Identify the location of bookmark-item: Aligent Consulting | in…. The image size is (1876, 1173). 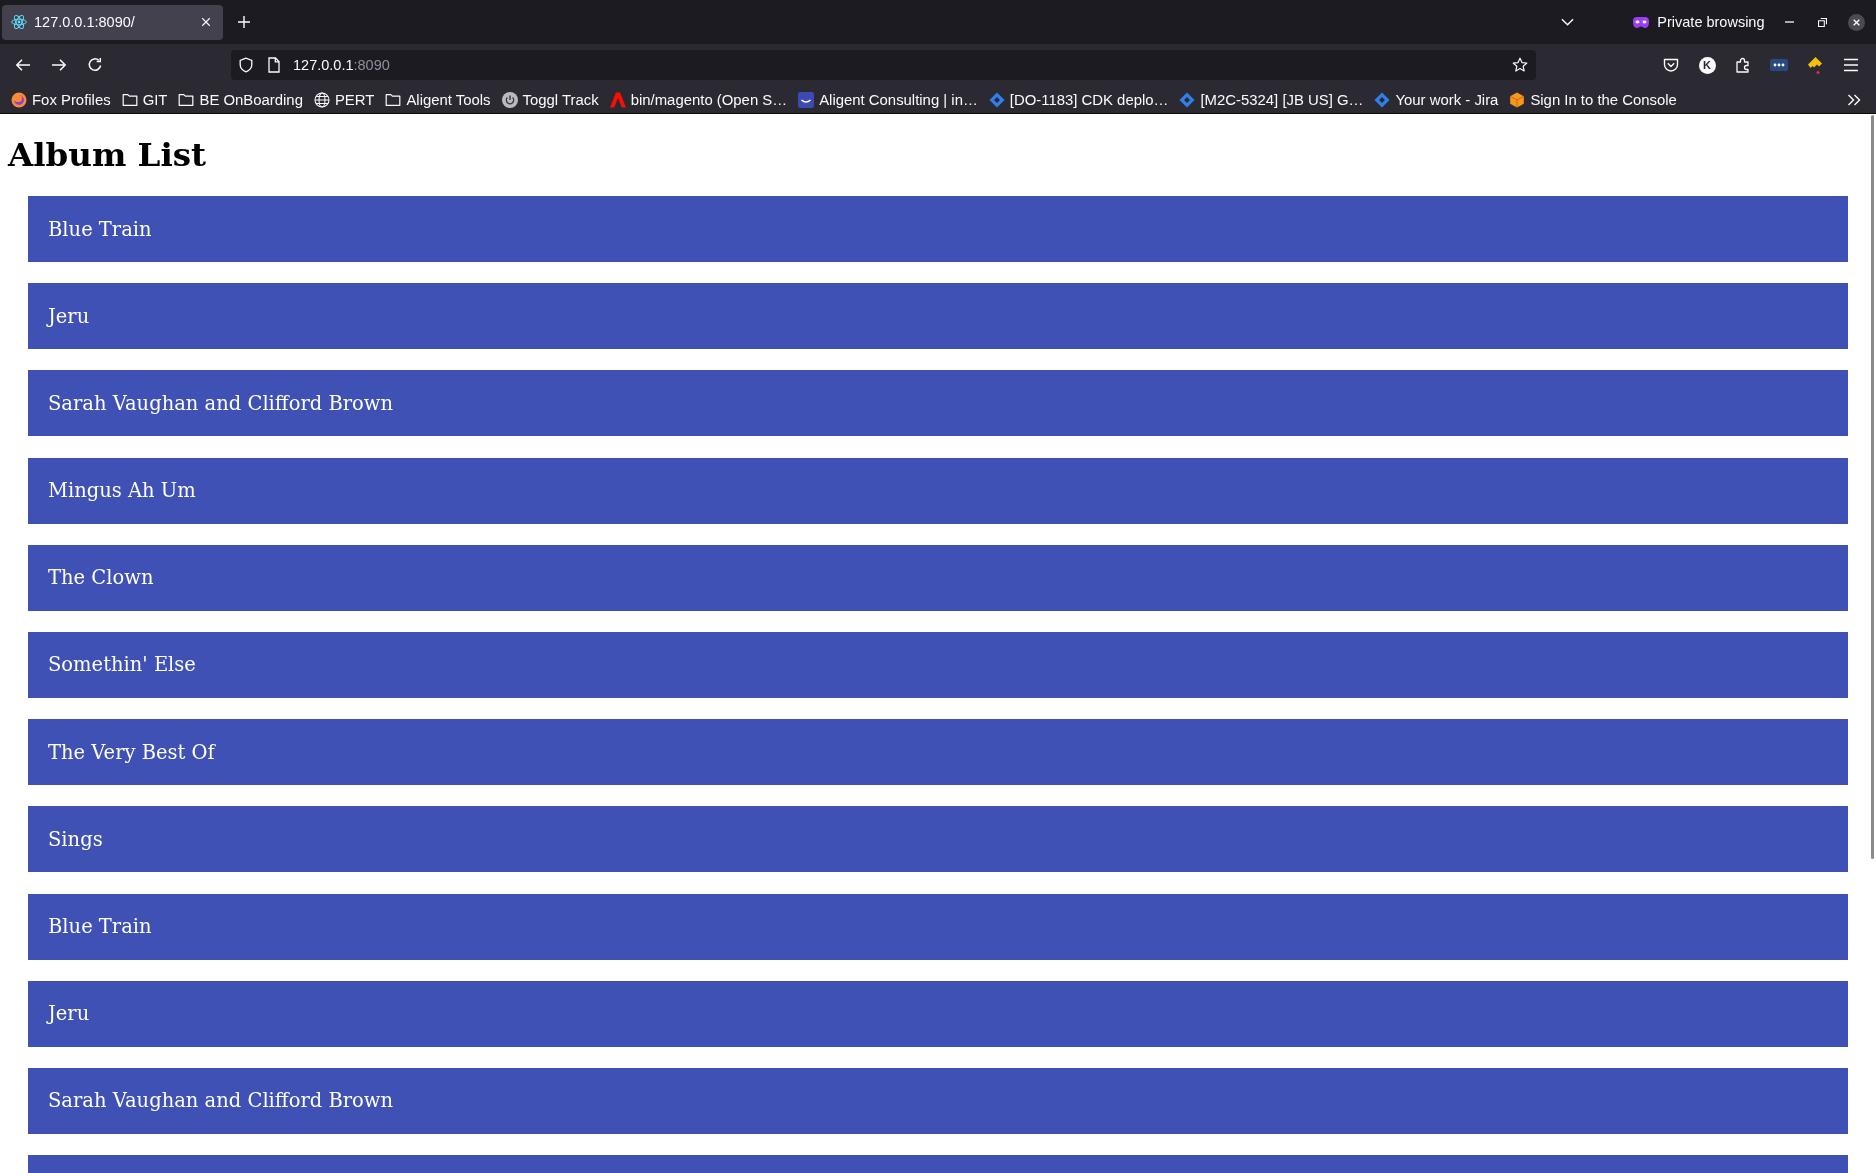
(888, 99).